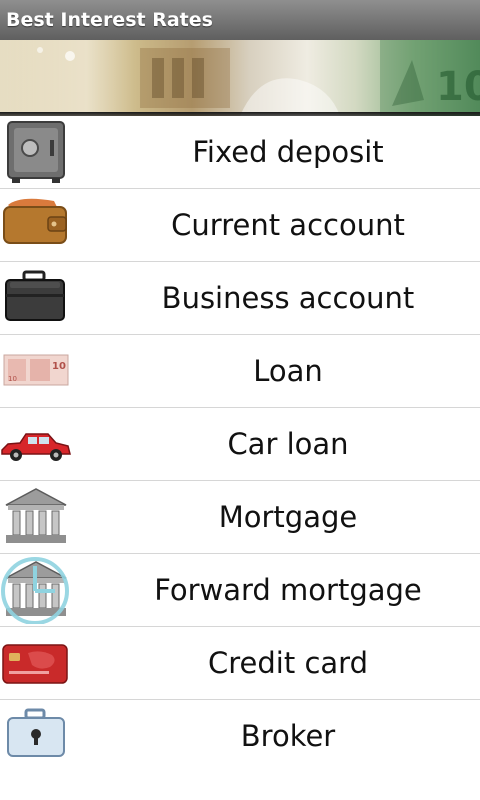  Describe the element at coordinates (36, 736) in the screenshot. I see `locked-case-icon` at that location.